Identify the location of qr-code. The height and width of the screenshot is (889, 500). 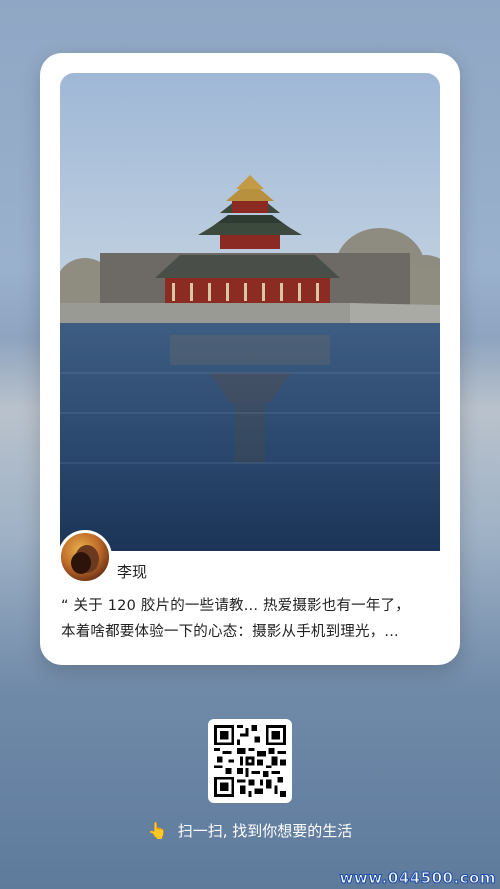
(250, 761).